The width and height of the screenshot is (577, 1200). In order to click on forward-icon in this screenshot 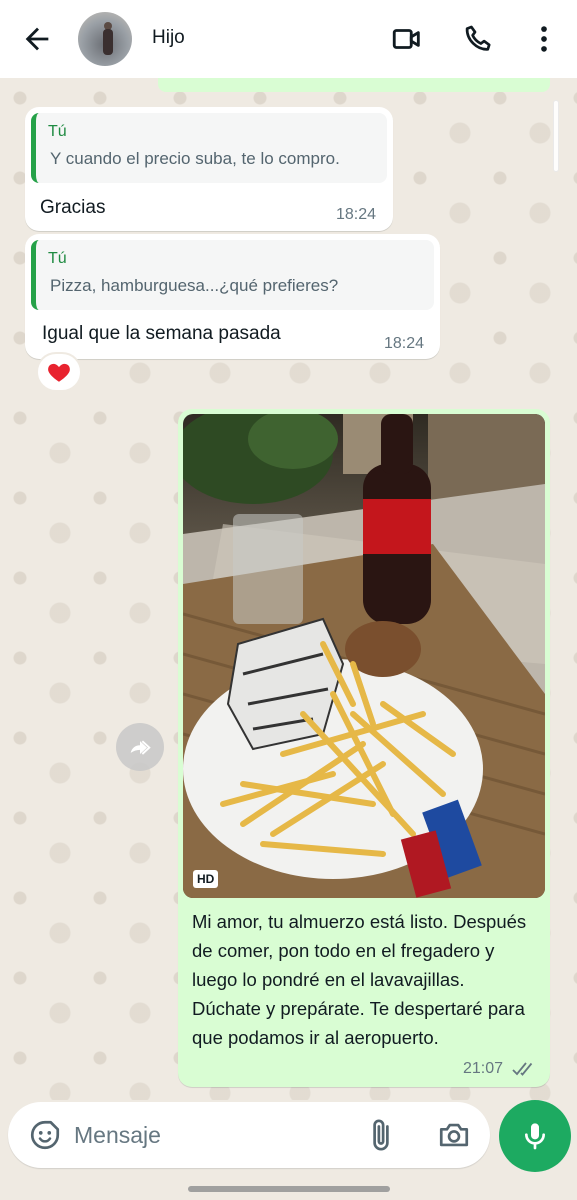, I will do `click(140, 747)`.